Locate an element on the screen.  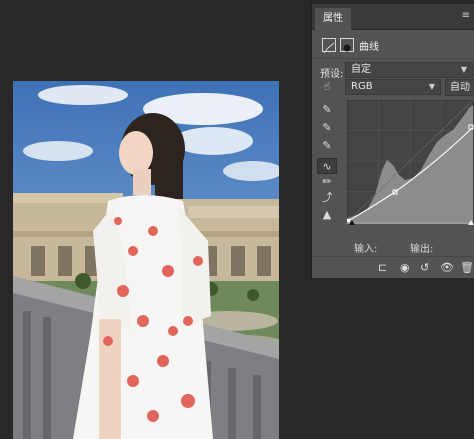
adjustment-header: 曲线 is located at coordinates (393, 45).